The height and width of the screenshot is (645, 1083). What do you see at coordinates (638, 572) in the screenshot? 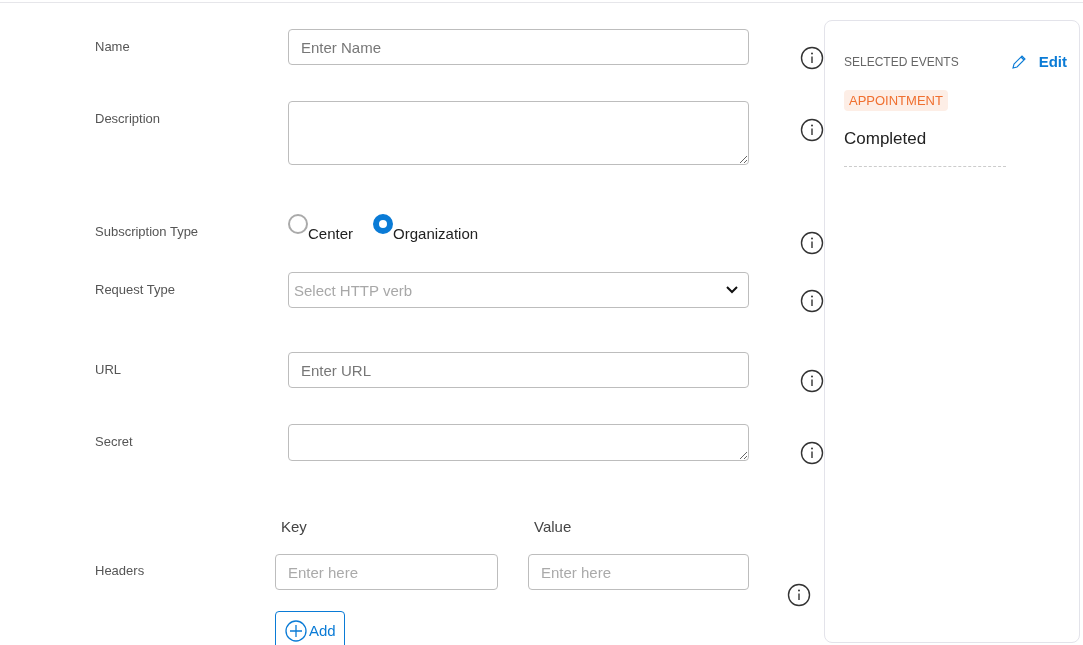
I see `value-field: Enter here` at bounding box center [638, 572].